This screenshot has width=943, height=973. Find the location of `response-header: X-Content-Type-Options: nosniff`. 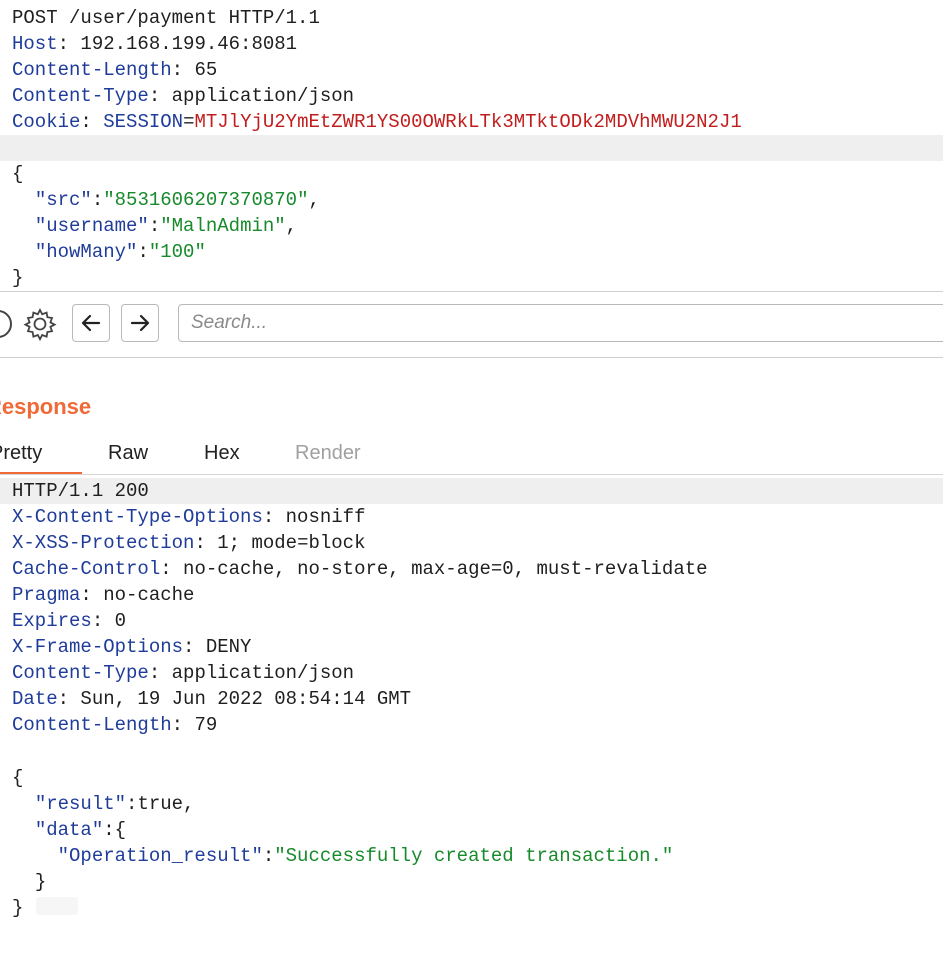

response-header: X-Content-Type-Options: nosniff is located at coordinates (189, 517).